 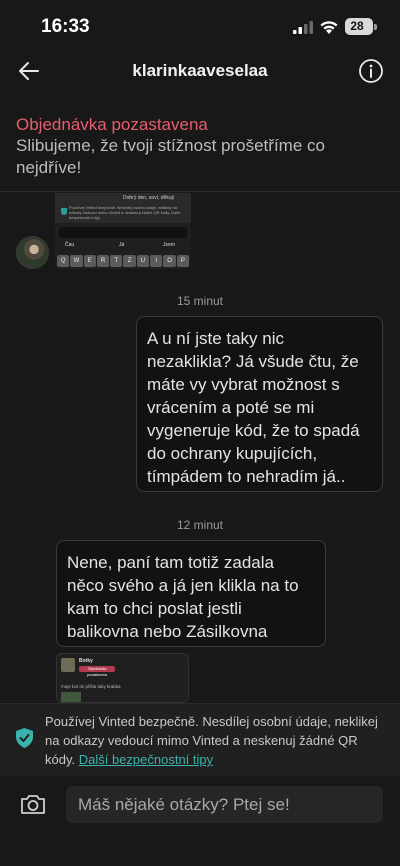 What do you see at coordinates (371, 71) in the screenshot?
I see `info-icon` at bounding box center [371, 71].